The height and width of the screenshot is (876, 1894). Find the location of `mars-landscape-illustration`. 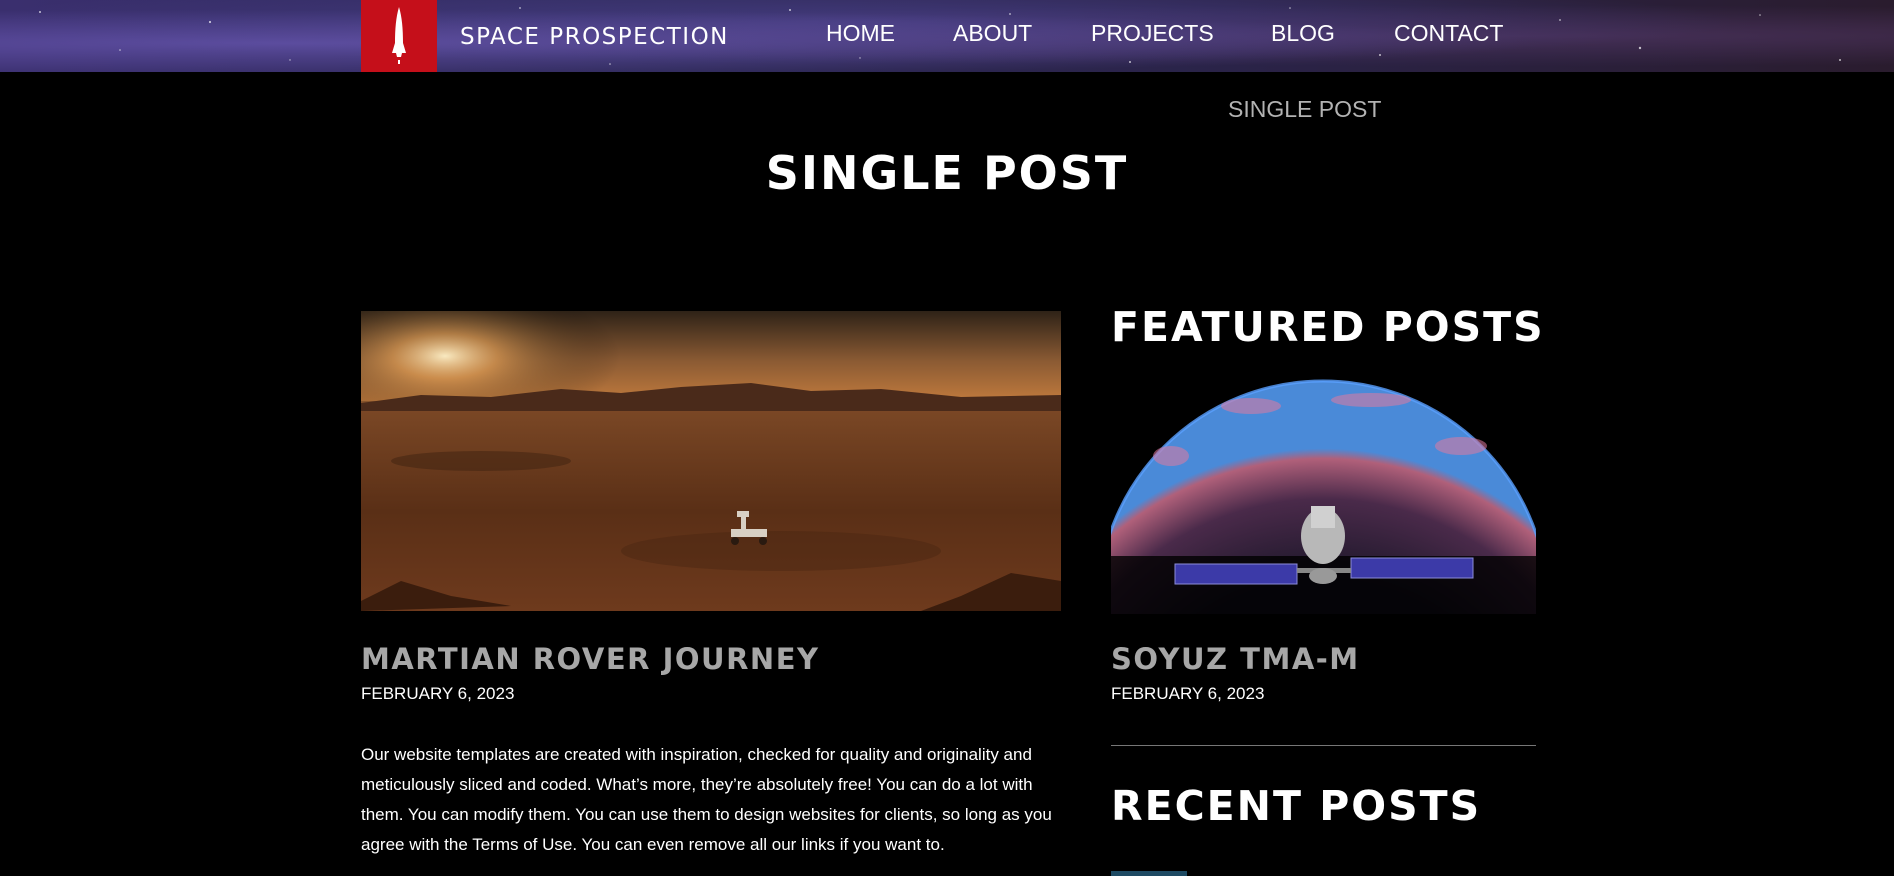

mars-landscape-illustration is located at coordinates (711, 461).